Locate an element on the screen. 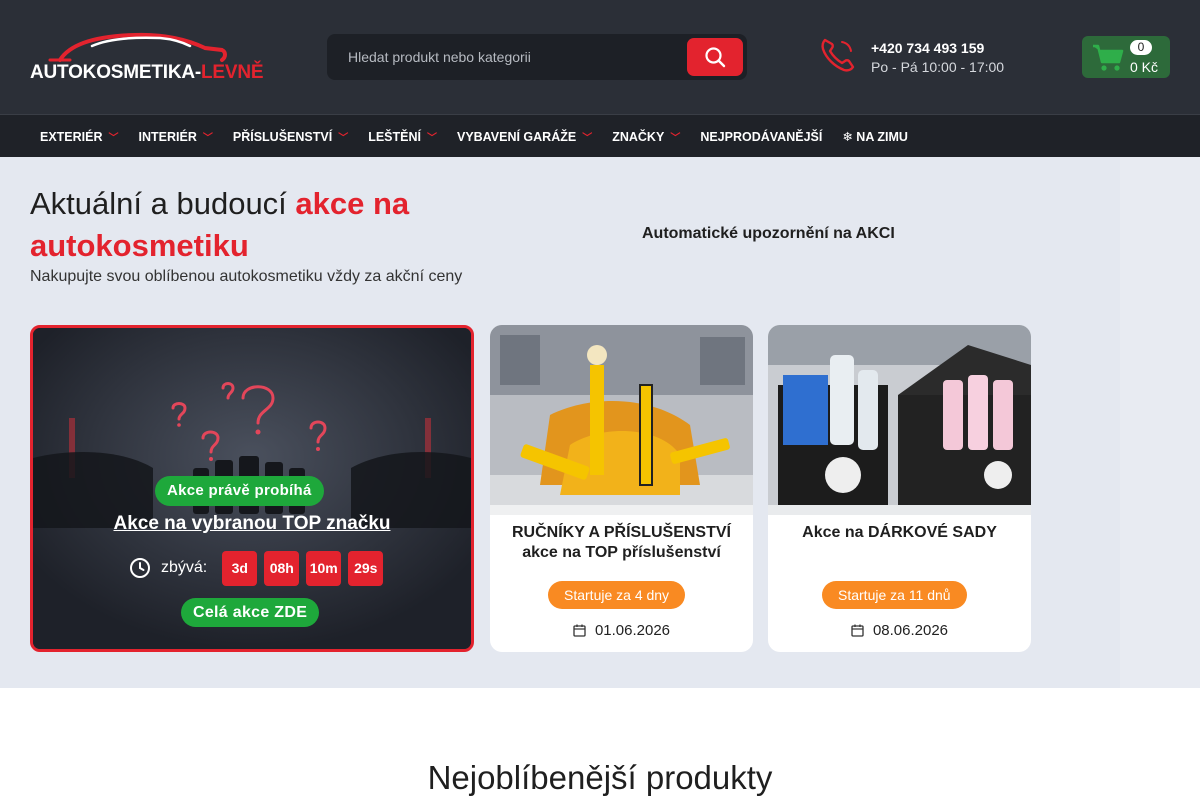  nav-item-vybaveni-garaze: VYBAVENÍ GARÁŽE ﹀ is located at coordinates (524, 137).